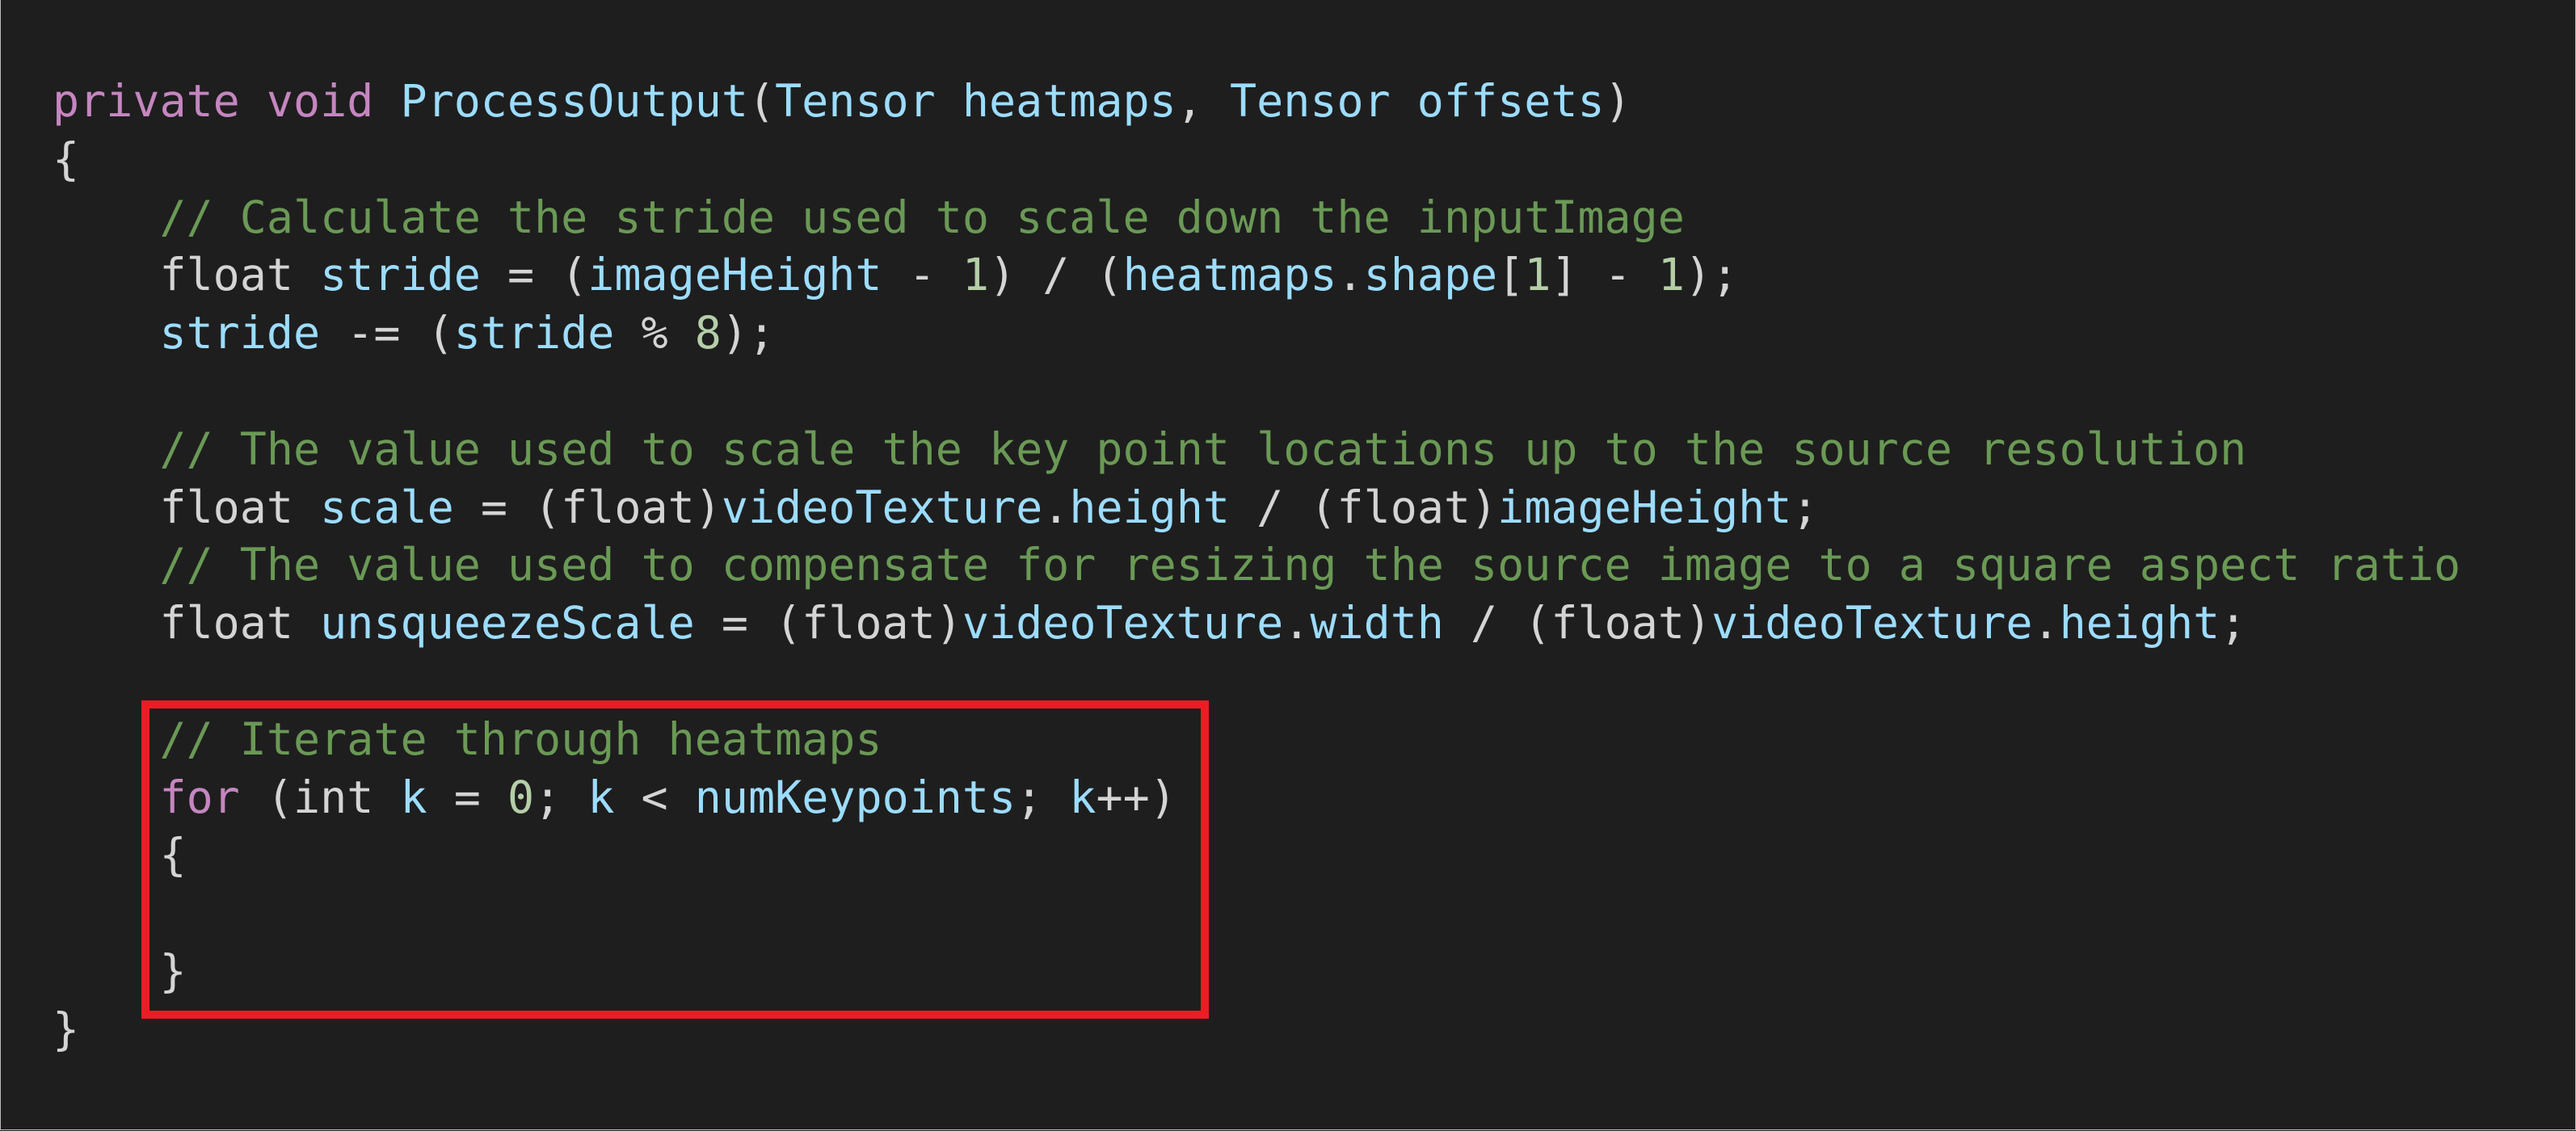 The image size is (2576, 1131). Describe the element at coordinates (1229, 275) in the screenshot. I see `identifier-token: heatmaps` at that location.